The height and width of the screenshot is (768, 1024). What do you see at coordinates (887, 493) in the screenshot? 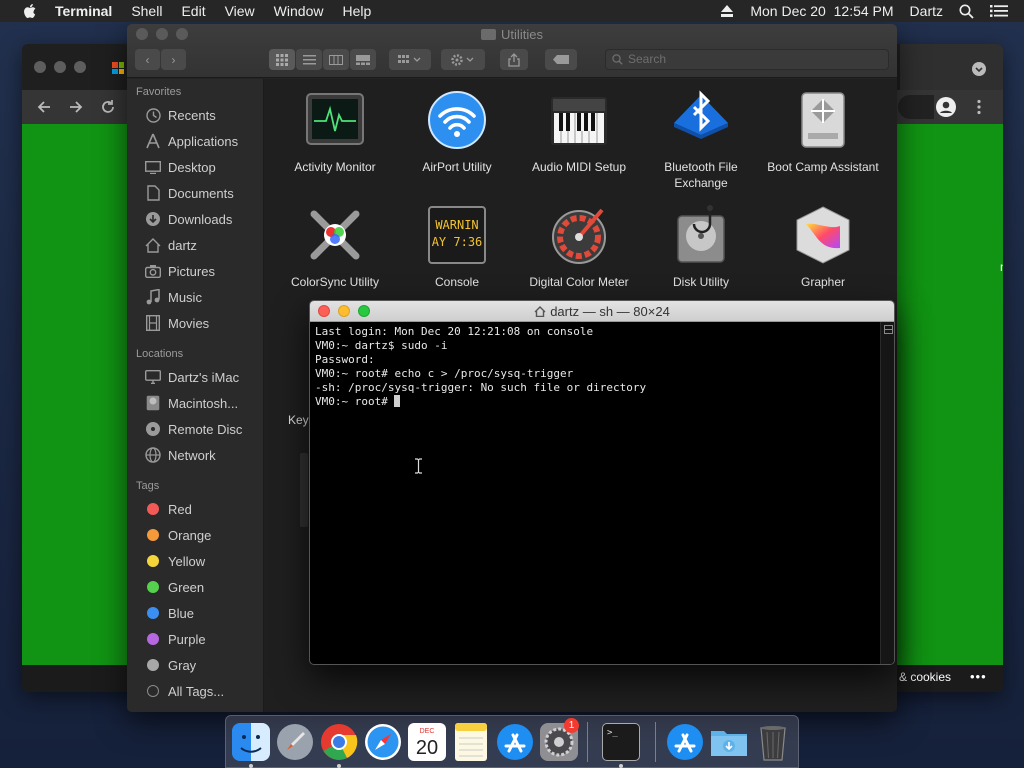
I see `terminal-scrollbar` at bounding box center [887, 493].